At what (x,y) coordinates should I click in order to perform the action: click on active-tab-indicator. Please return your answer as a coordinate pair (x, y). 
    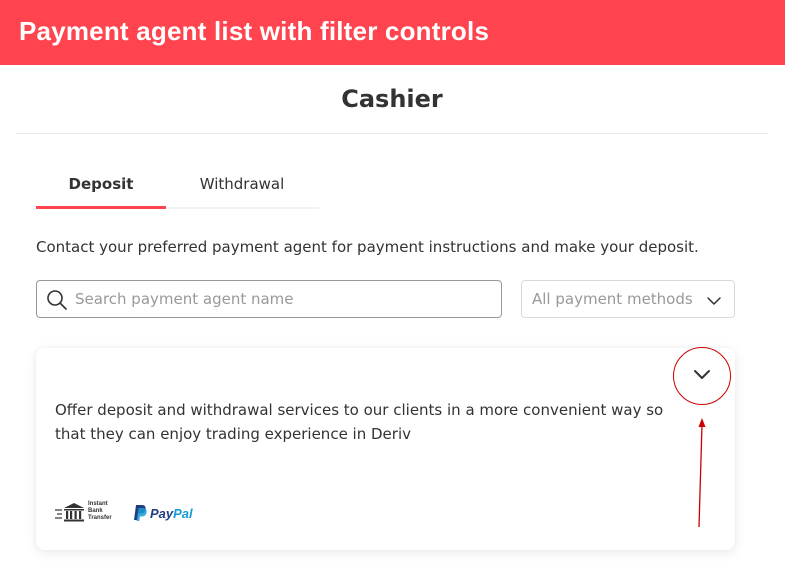
    Looking at the image, I should click on (101, 207).